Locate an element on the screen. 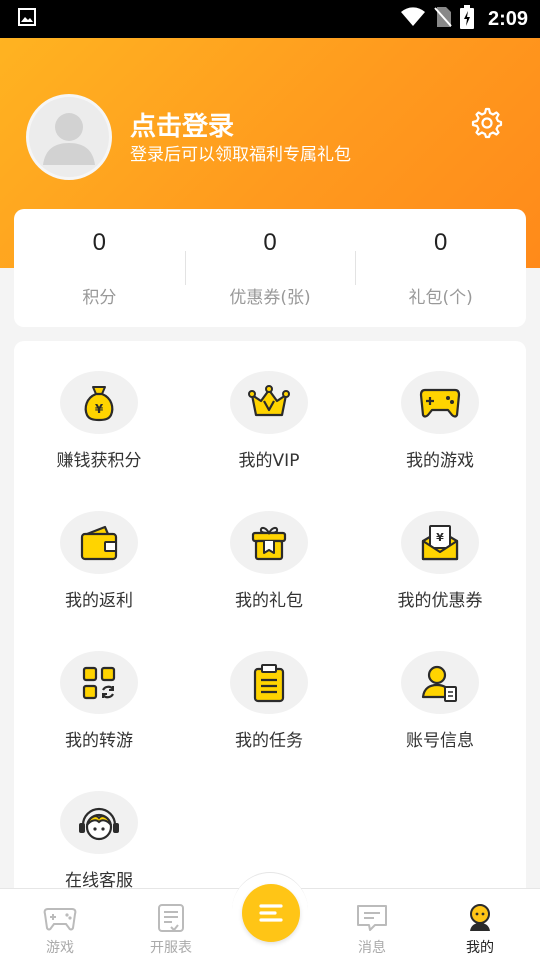 This screenshot has height=960, width=540. menu-item-my-gifts: 我的礼包 is located at coordinates (269, 546).